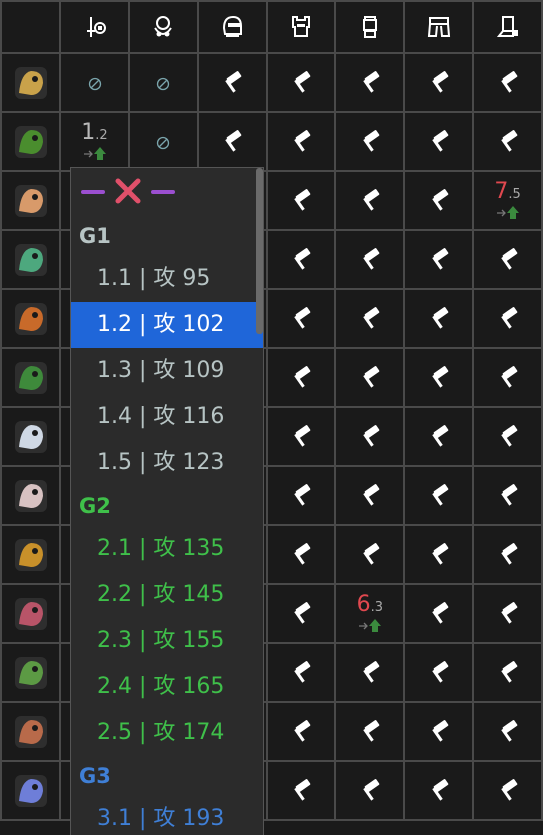  What do you see at coordinates (167, 279) in the screenshot?
I see `dropdown-option: 1.1 | 攻 95` at bounding box center [167, 279].